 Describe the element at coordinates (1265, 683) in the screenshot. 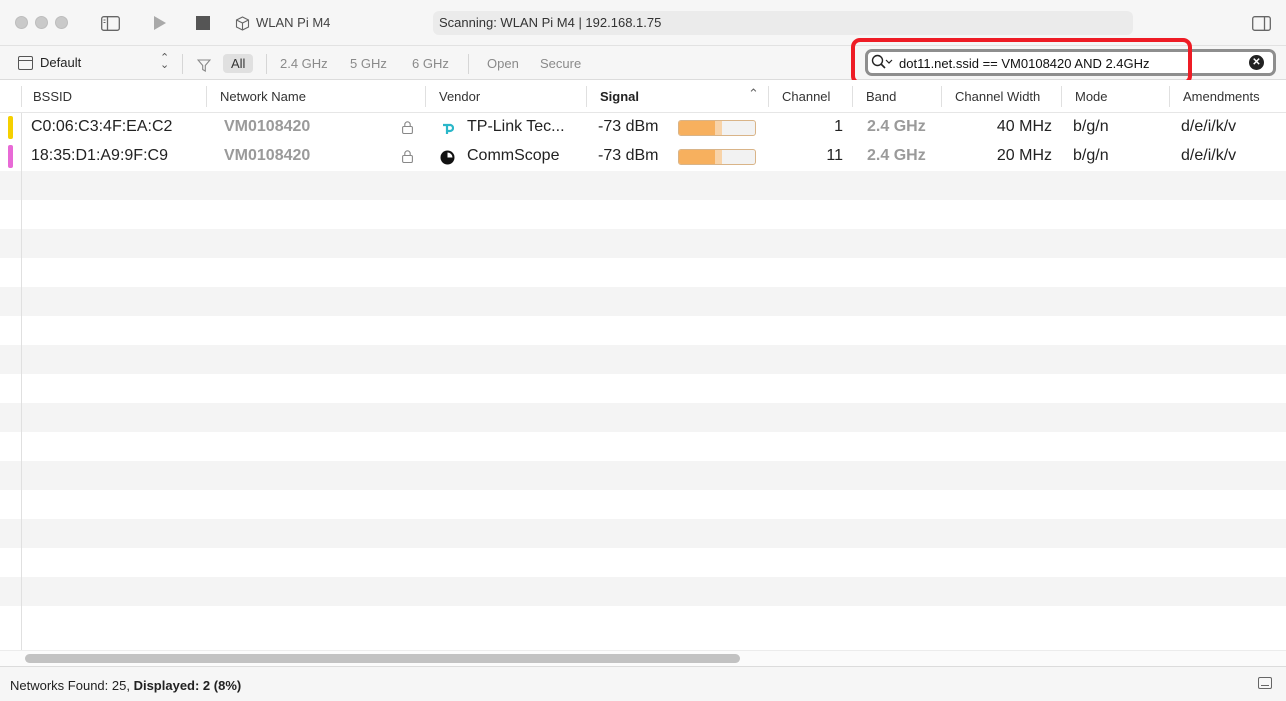

I see `bottom-panel-icon` at that location.